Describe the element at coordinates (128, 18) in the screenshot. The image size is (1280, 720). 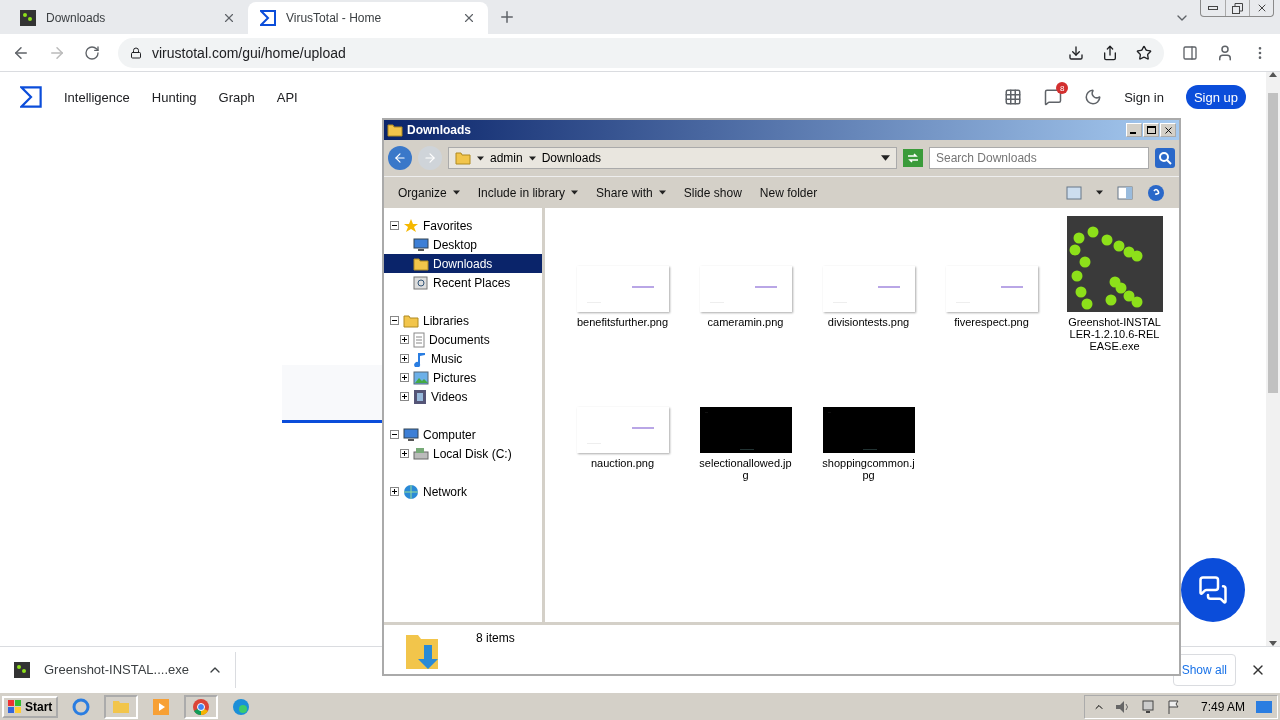
I see `browser-tab: Downloads` at that location.